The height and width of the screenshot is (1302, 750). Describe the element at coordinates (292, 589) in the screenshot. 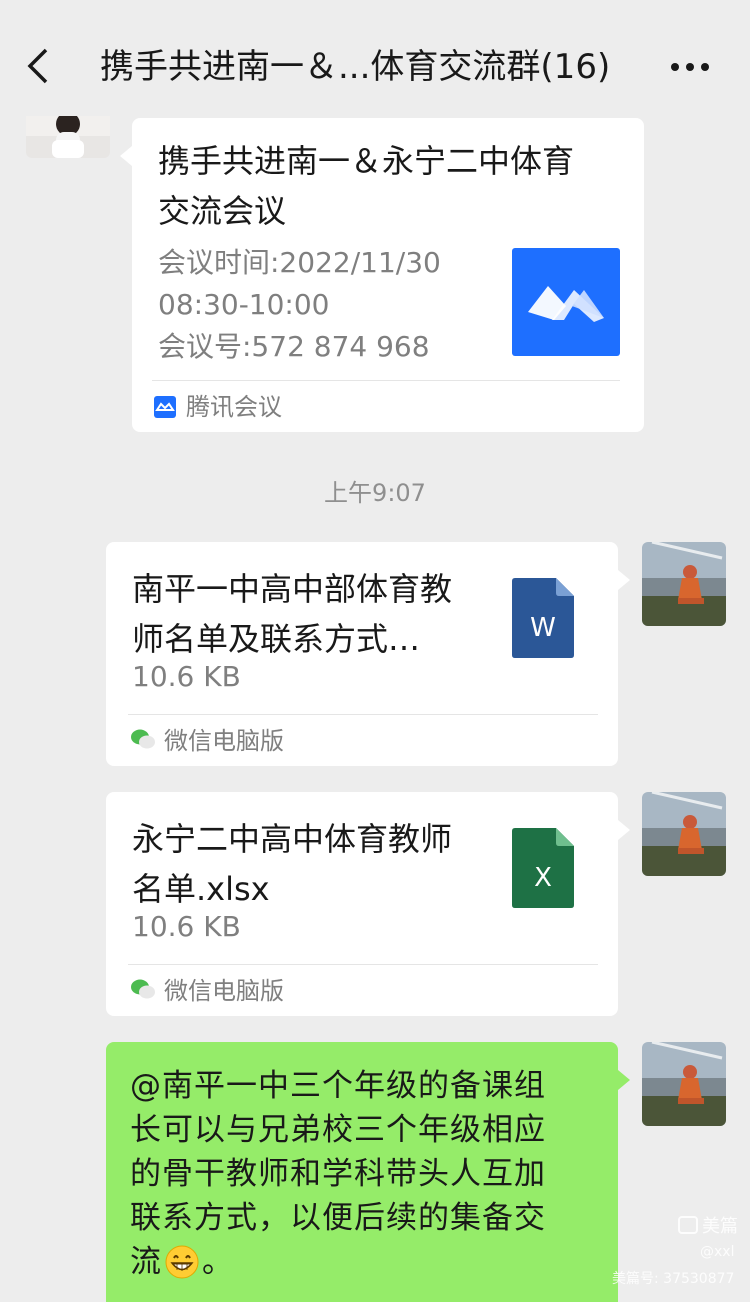

I see `file-name-line1: 南平一中高中部体育教` at that location.